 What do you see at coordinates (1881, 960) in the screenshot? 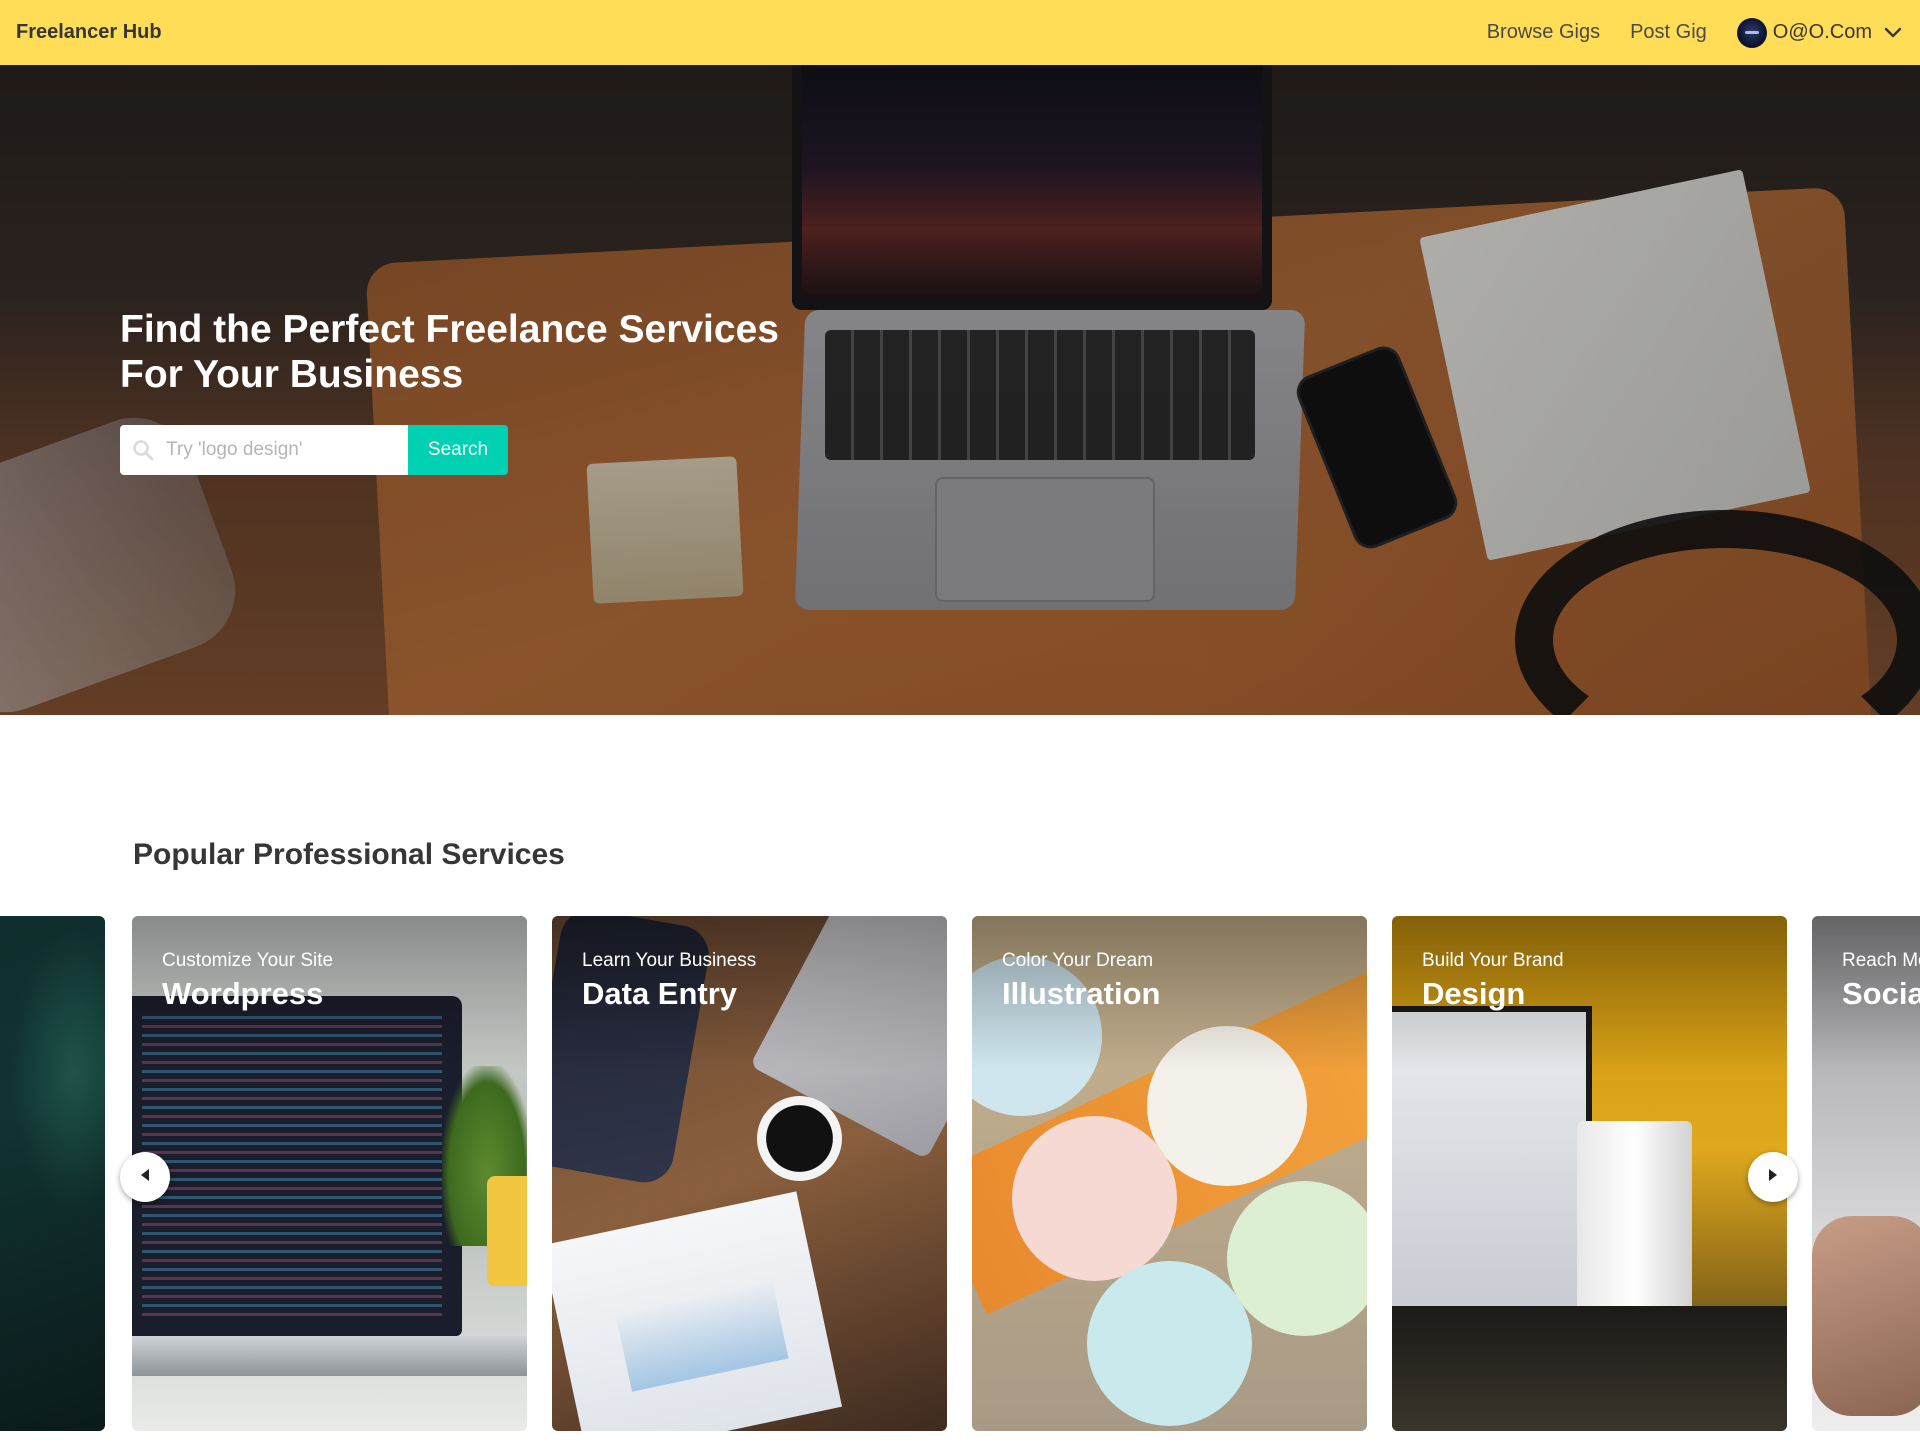
I see `card-subtitle: Reach Mo` at bounding box center [1881, 960].